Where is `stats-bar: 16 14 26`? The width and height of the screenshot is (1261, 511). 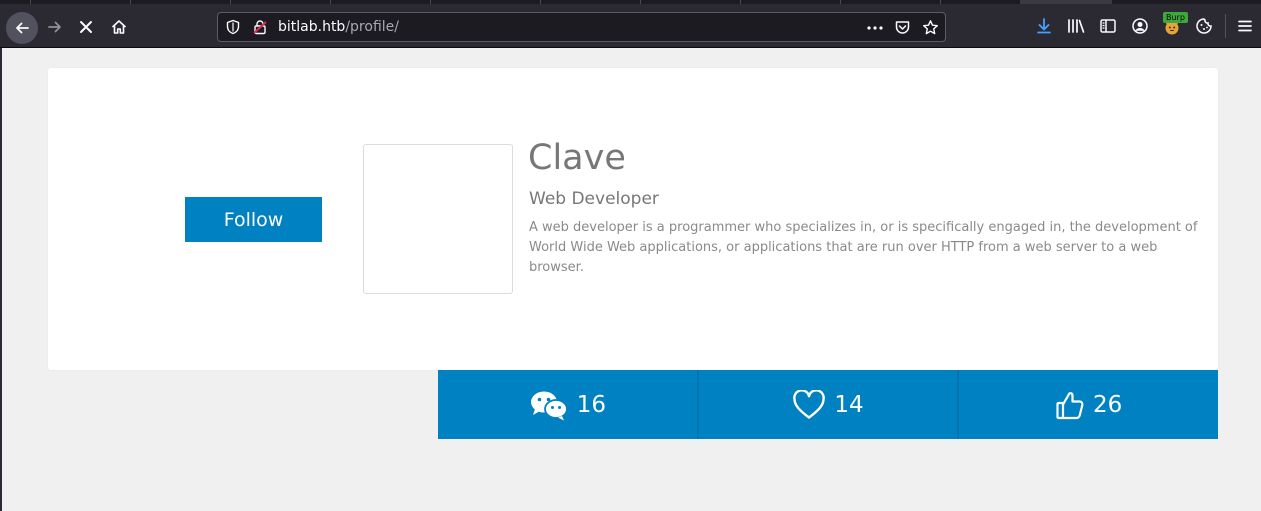
stats-bar: 16 14 26 is located at coordinates (828, 404).